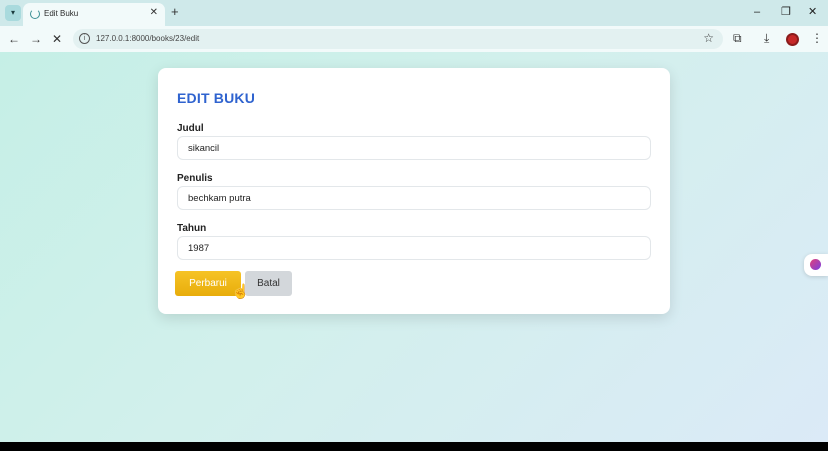 This screenshot has width=828, height=451. I want to click on forward-icon: →, so click(36, 39).